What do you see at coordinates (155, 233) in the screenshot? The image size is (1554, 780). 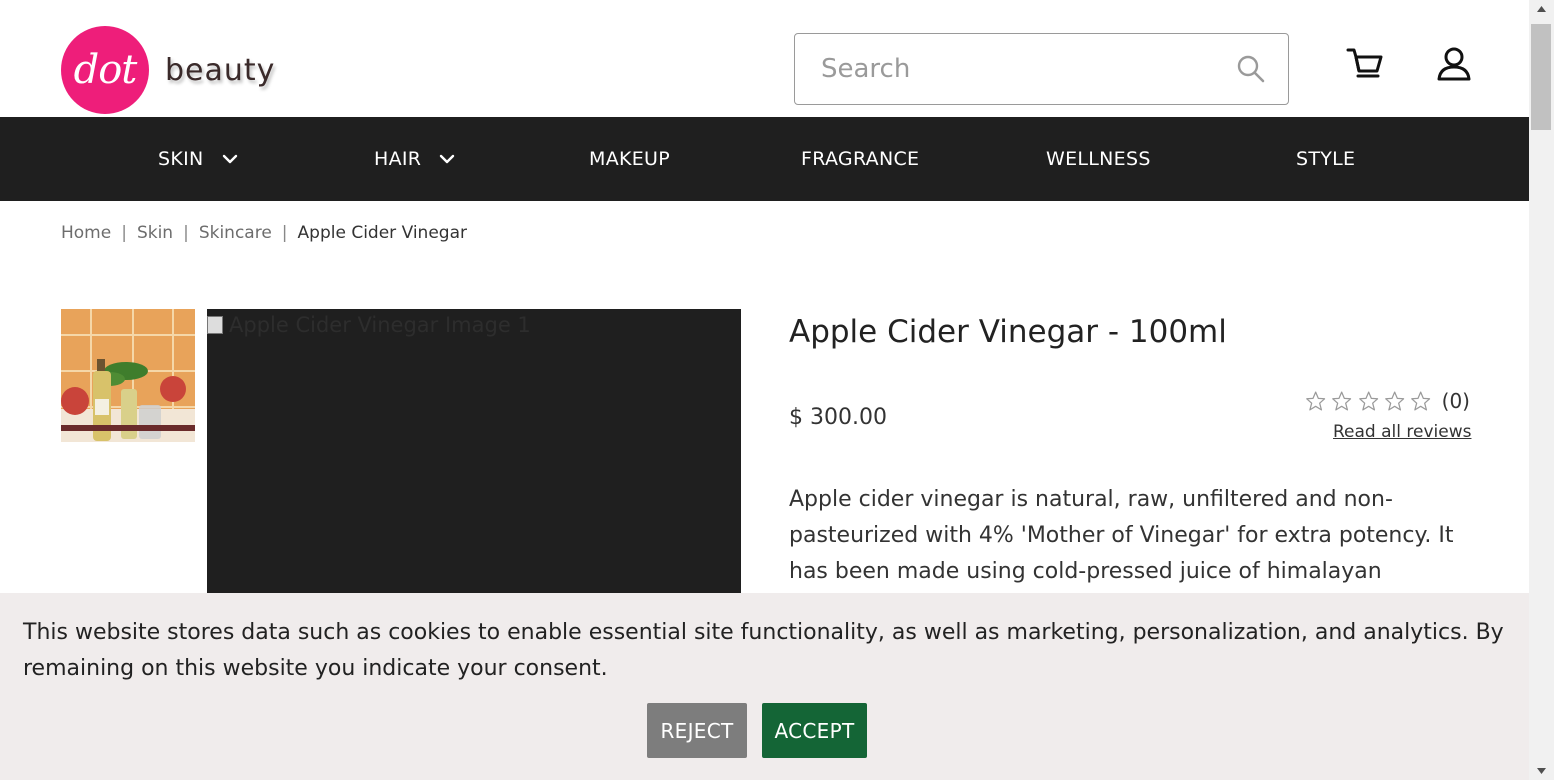 I see `breadcrumb-skin: Skin` at bounding box center [155, 233].